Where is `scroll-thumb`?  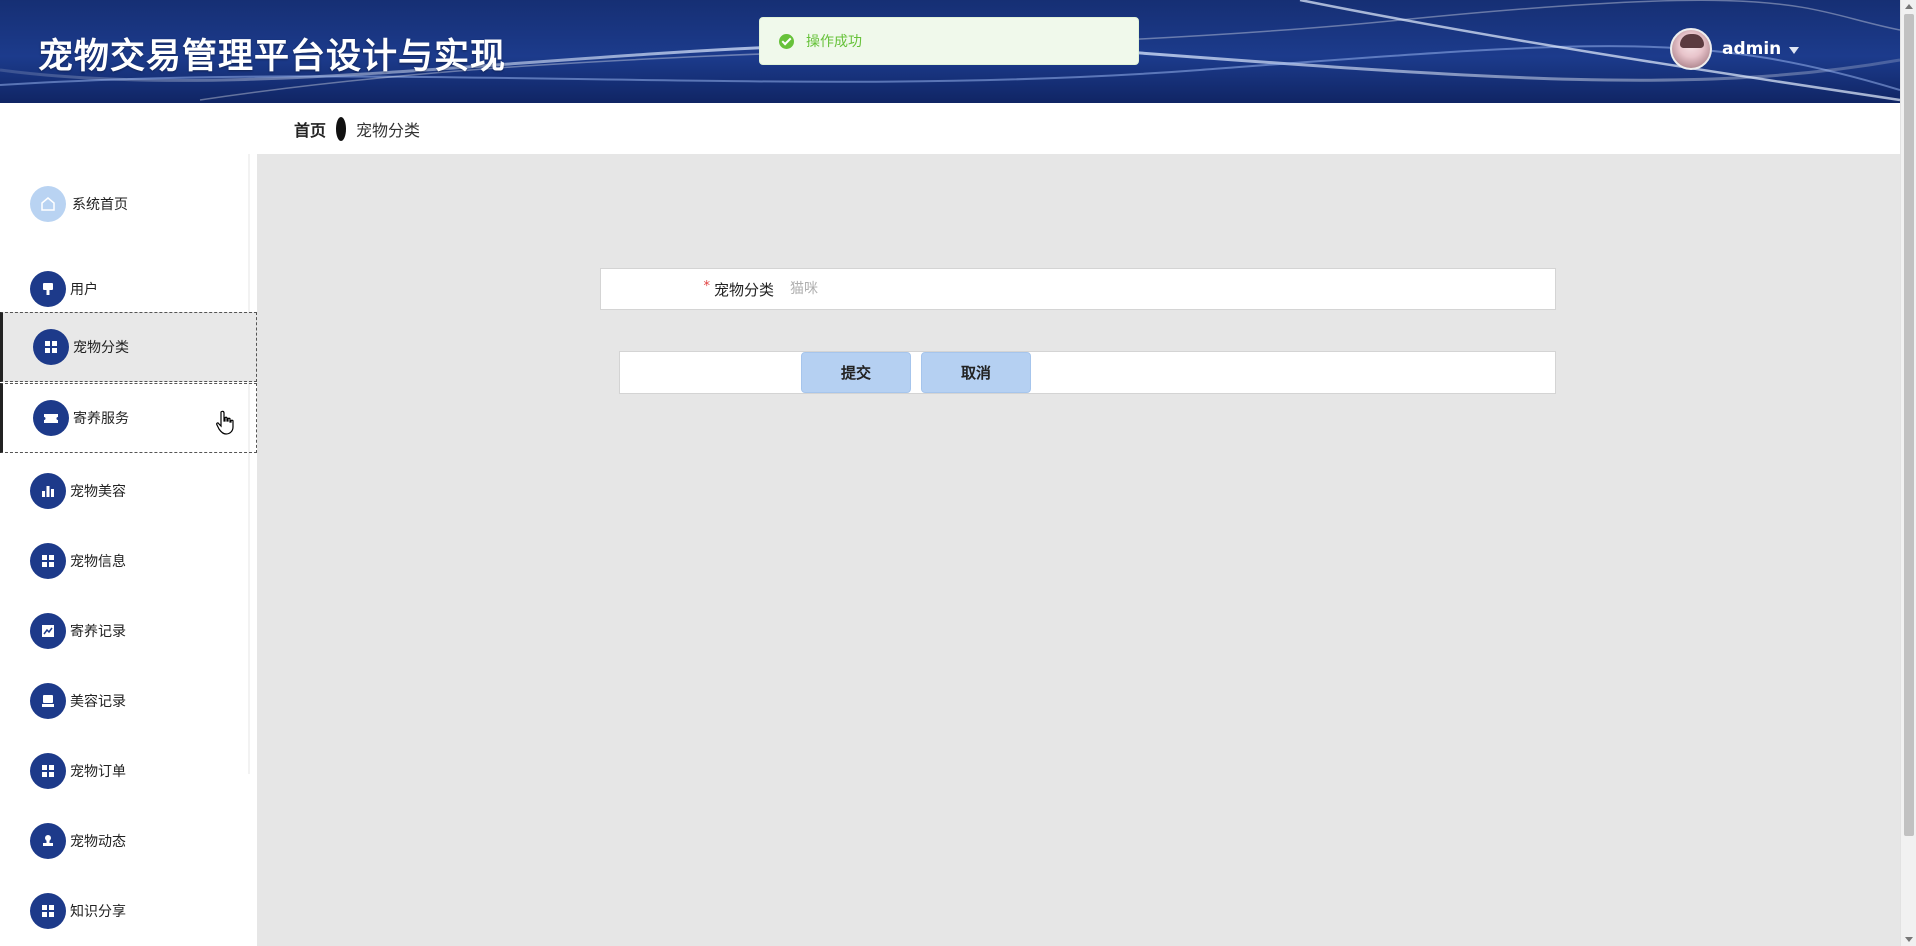
scroll-thumb is located at coordinates (1909, 425).